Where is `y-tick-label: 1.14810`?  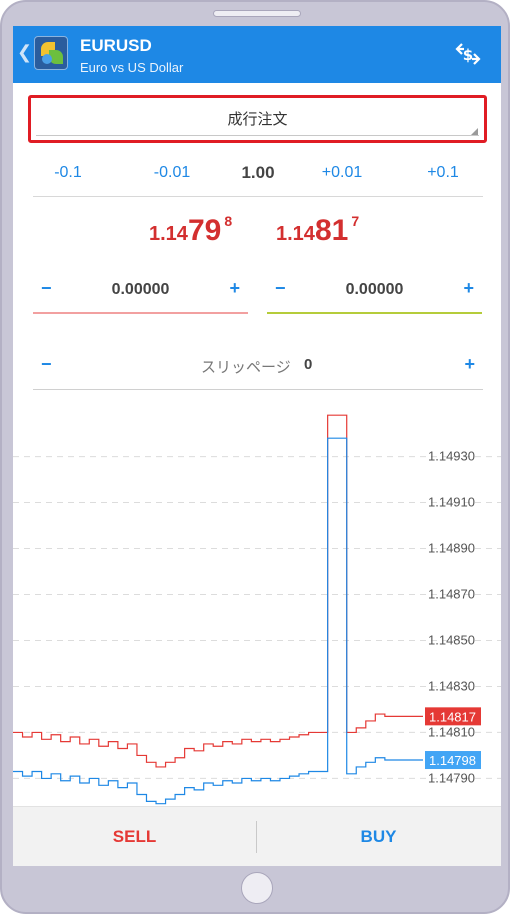
y-tick-label: 1.14810 is located at coordinates (451, 731).